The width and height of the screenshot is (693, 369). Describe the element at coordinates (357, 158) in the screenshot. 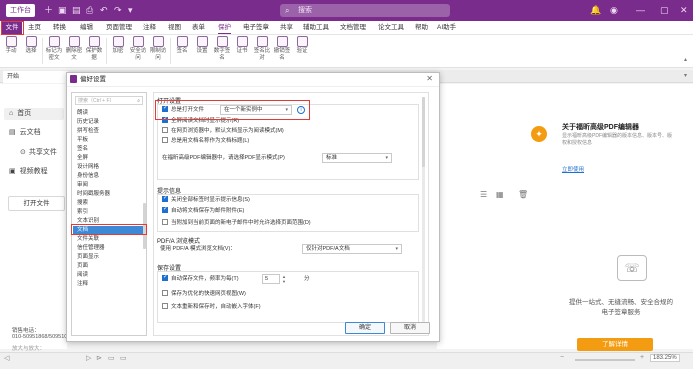

I see `page-layout-select: 标准 ▾` at that location.